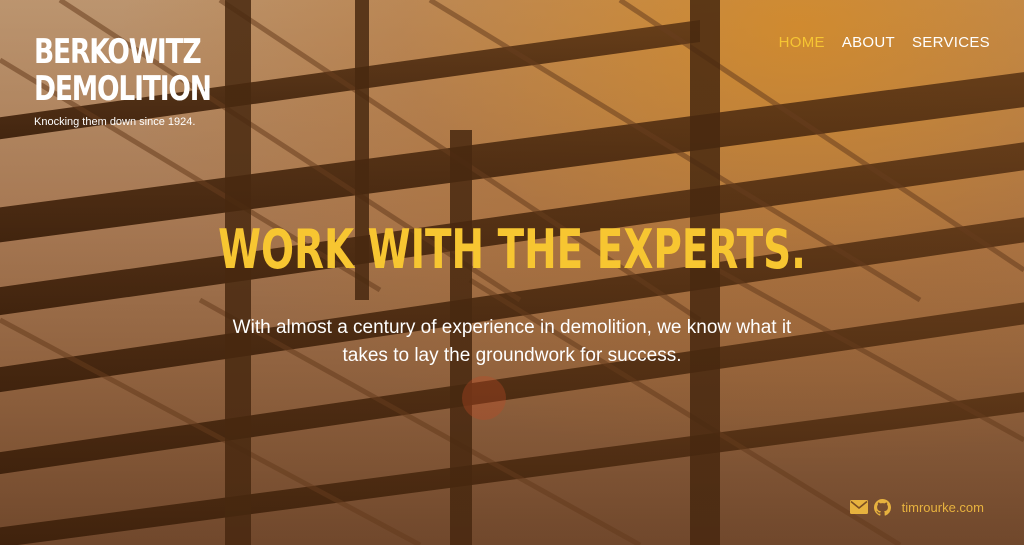  What do you see at coordinates (802, 42) in the screenshot?
I see `nav-item-home: HOME` at bounding box center [802, 42].